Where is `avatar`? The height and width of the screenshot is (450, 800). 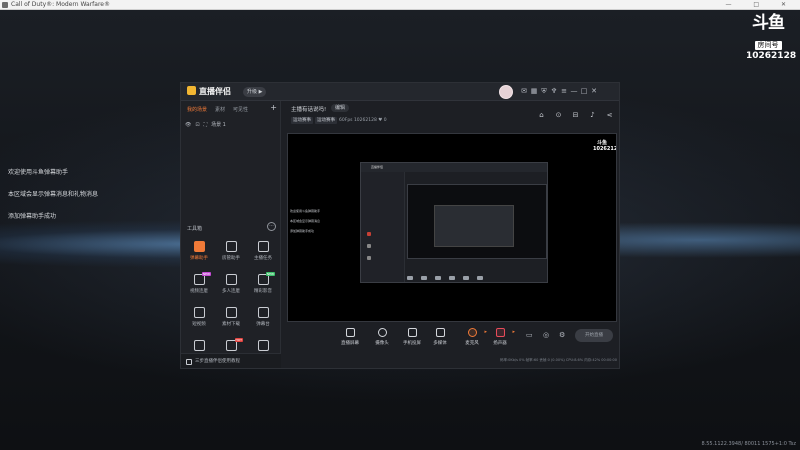
avatar is located at coordinates (506, 92).